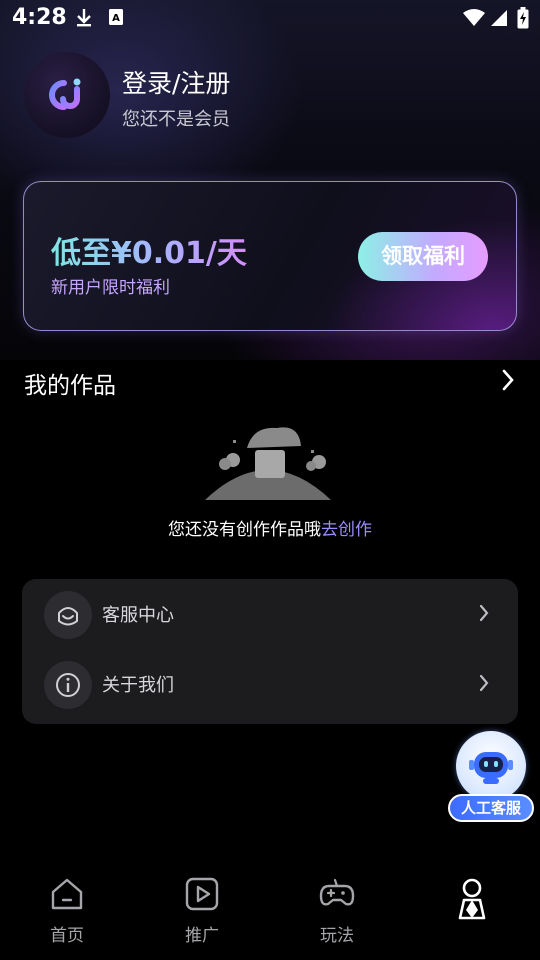 This screenshot has width=540, height=960. I want to click on membership-status: 您还不是会员, so click(176, 119).